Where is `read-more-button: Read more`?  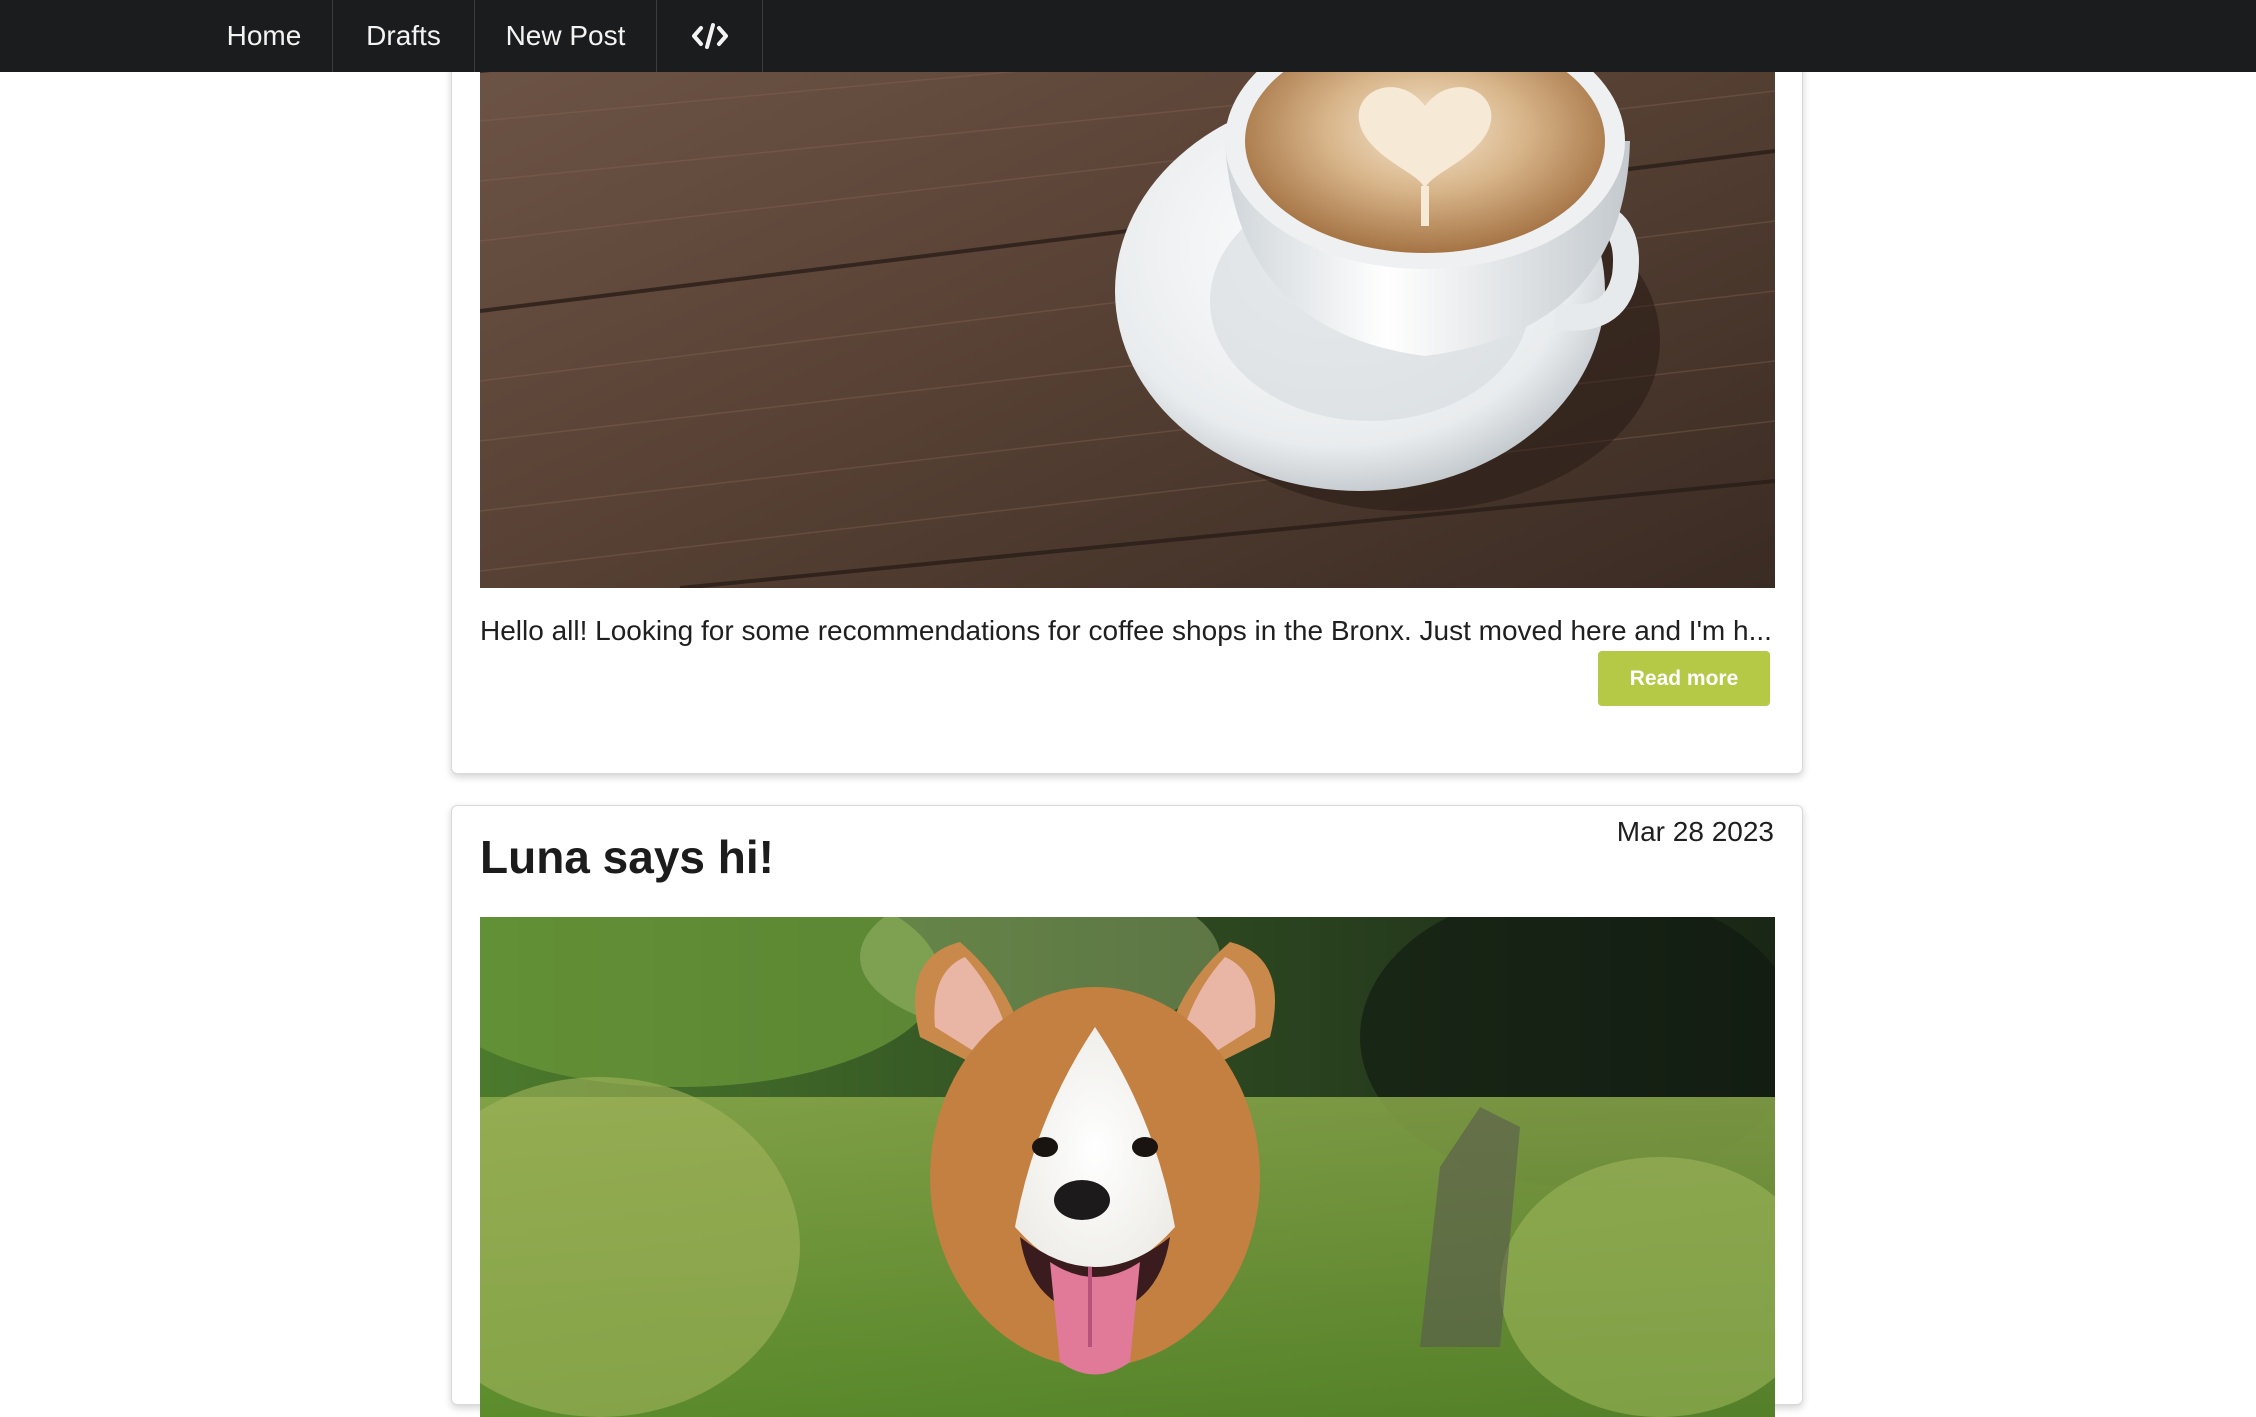
read-more-button: Read more is located at coordinates (1684, 678).